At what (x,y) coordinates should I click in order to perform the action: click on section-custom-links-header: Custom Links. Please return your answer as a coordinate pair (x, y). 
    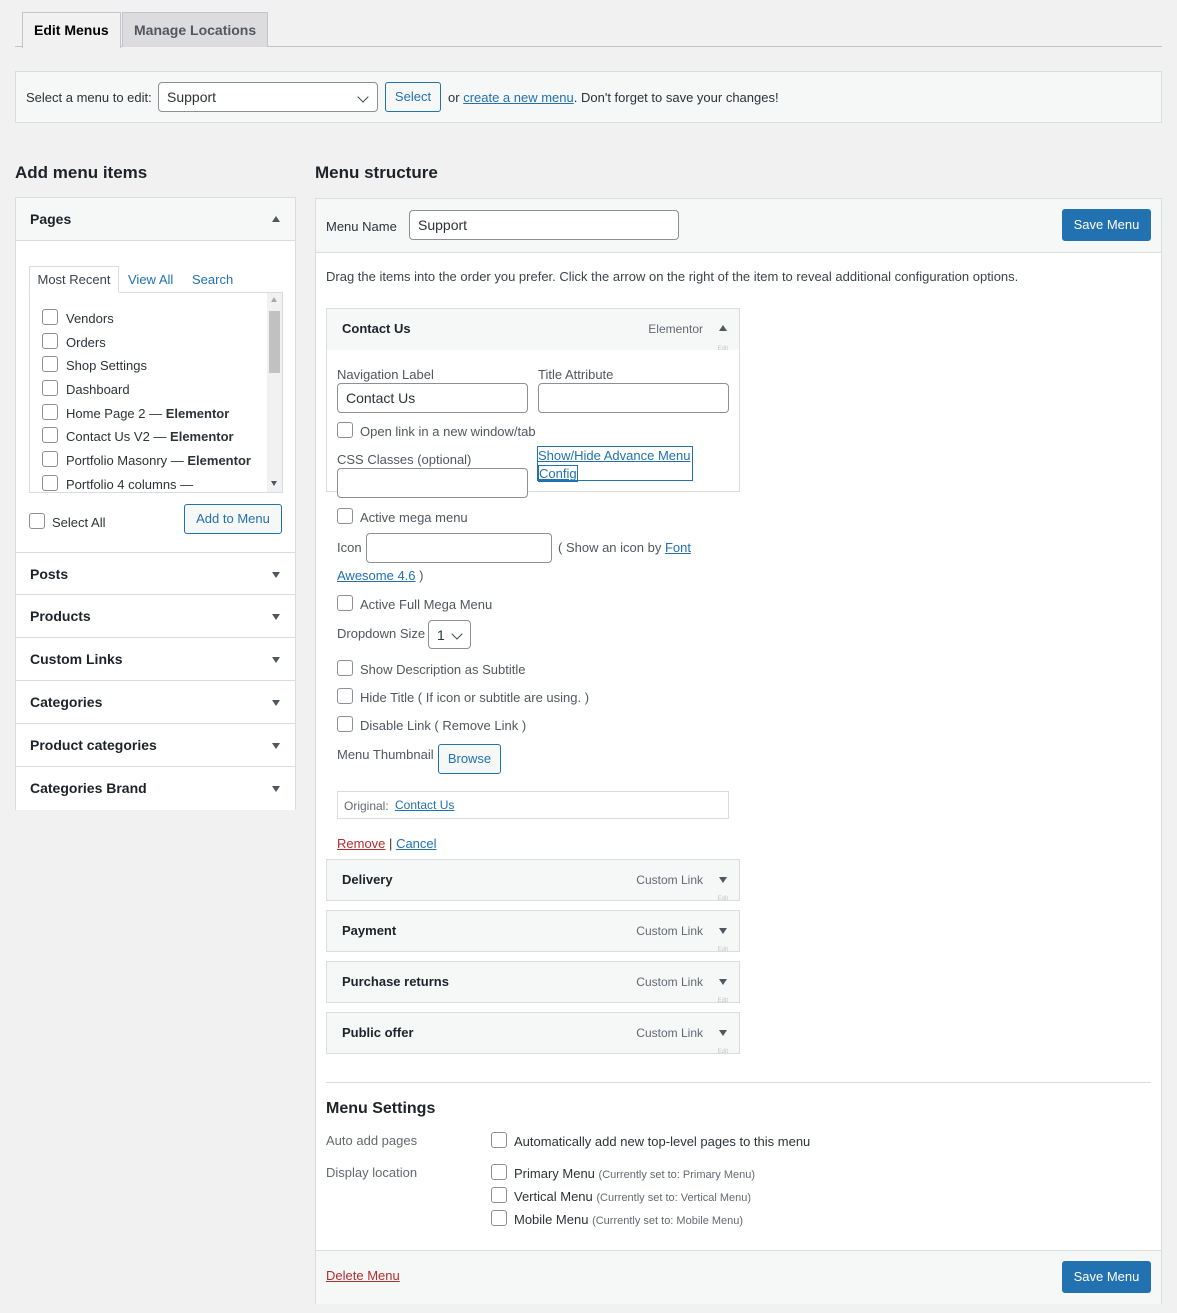
    Looking at the image, I should click on (155, 659).